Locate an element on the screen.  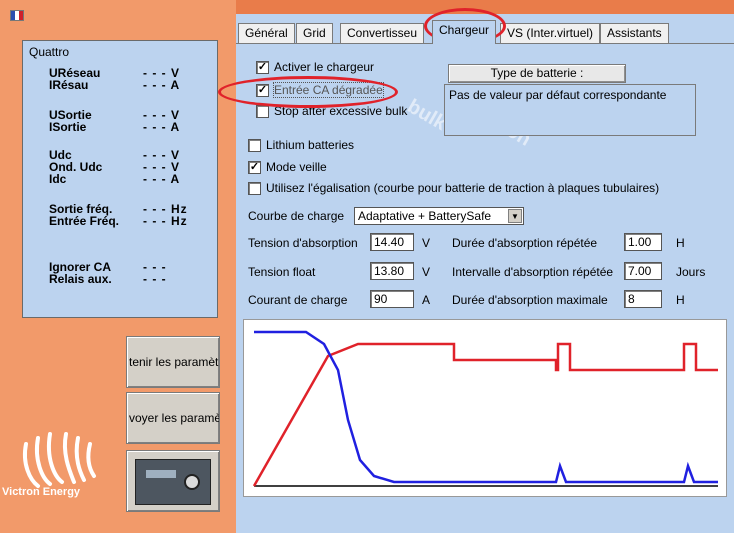
absorption-voltage-field: 14.40 is located at coordinates (392, 242).